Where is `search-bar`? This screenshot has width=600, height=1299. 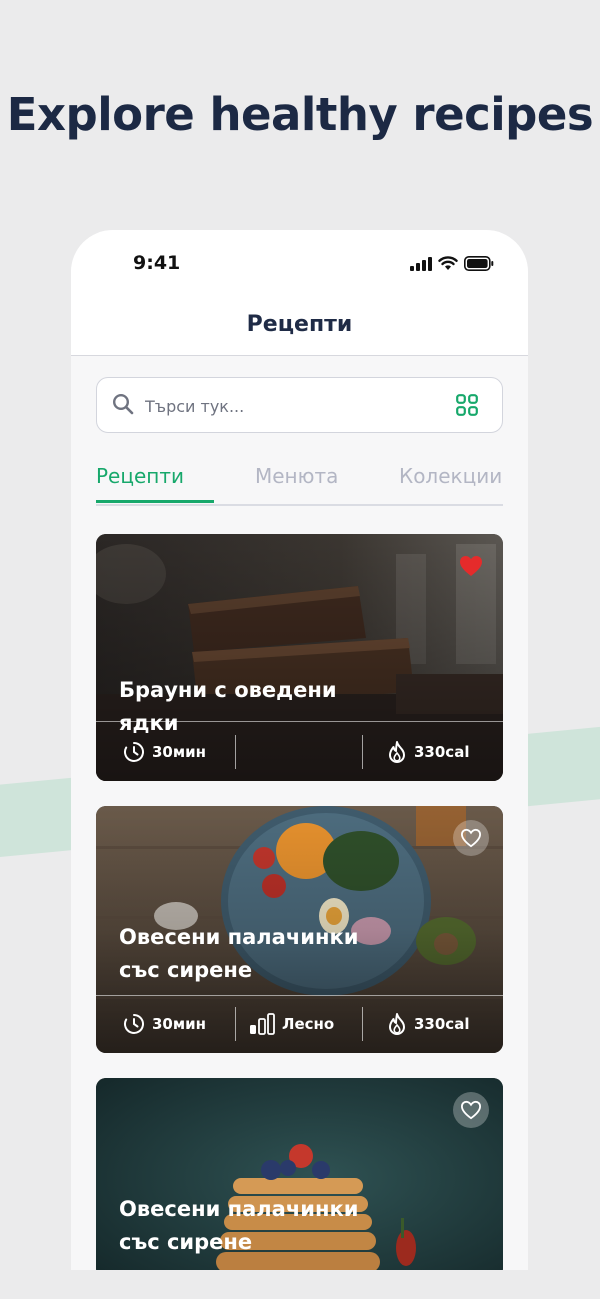 search-bar is located at coordinates (299, 405).